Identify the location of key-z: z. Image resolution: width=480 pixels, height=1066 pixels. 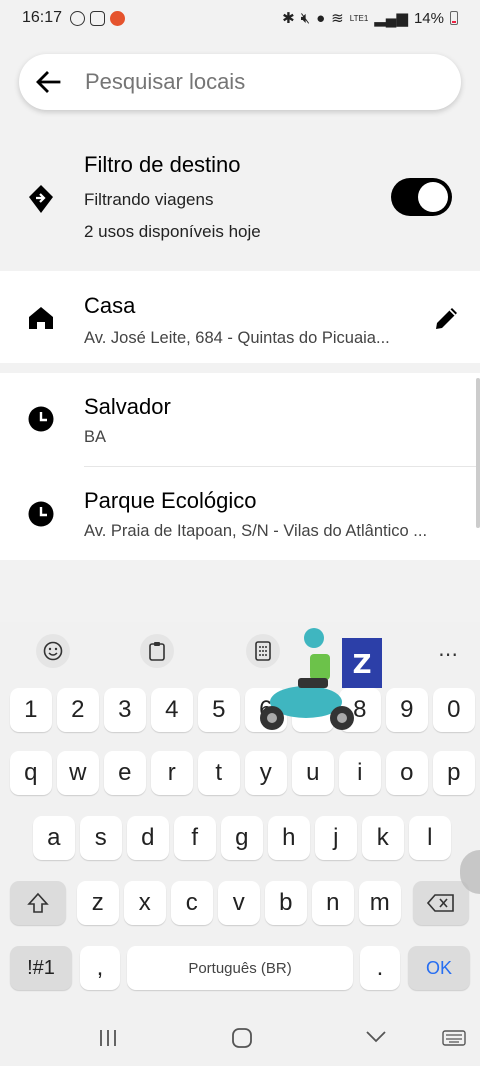
(98, 903).